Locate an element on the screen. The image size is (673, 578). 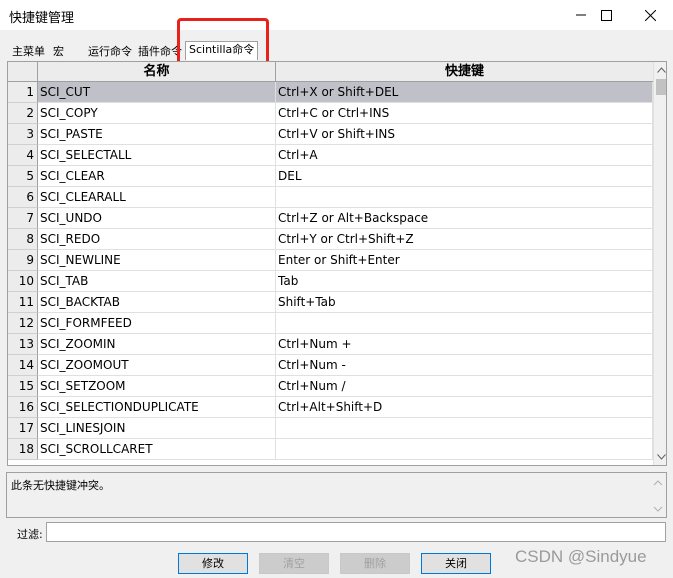
clear-button: 清空 is located at coordinates (294, 563).